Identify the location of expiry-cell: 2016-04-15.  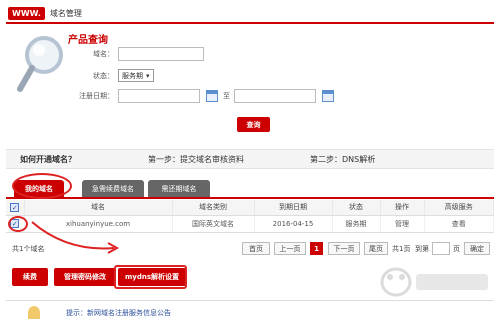
(293, 224).